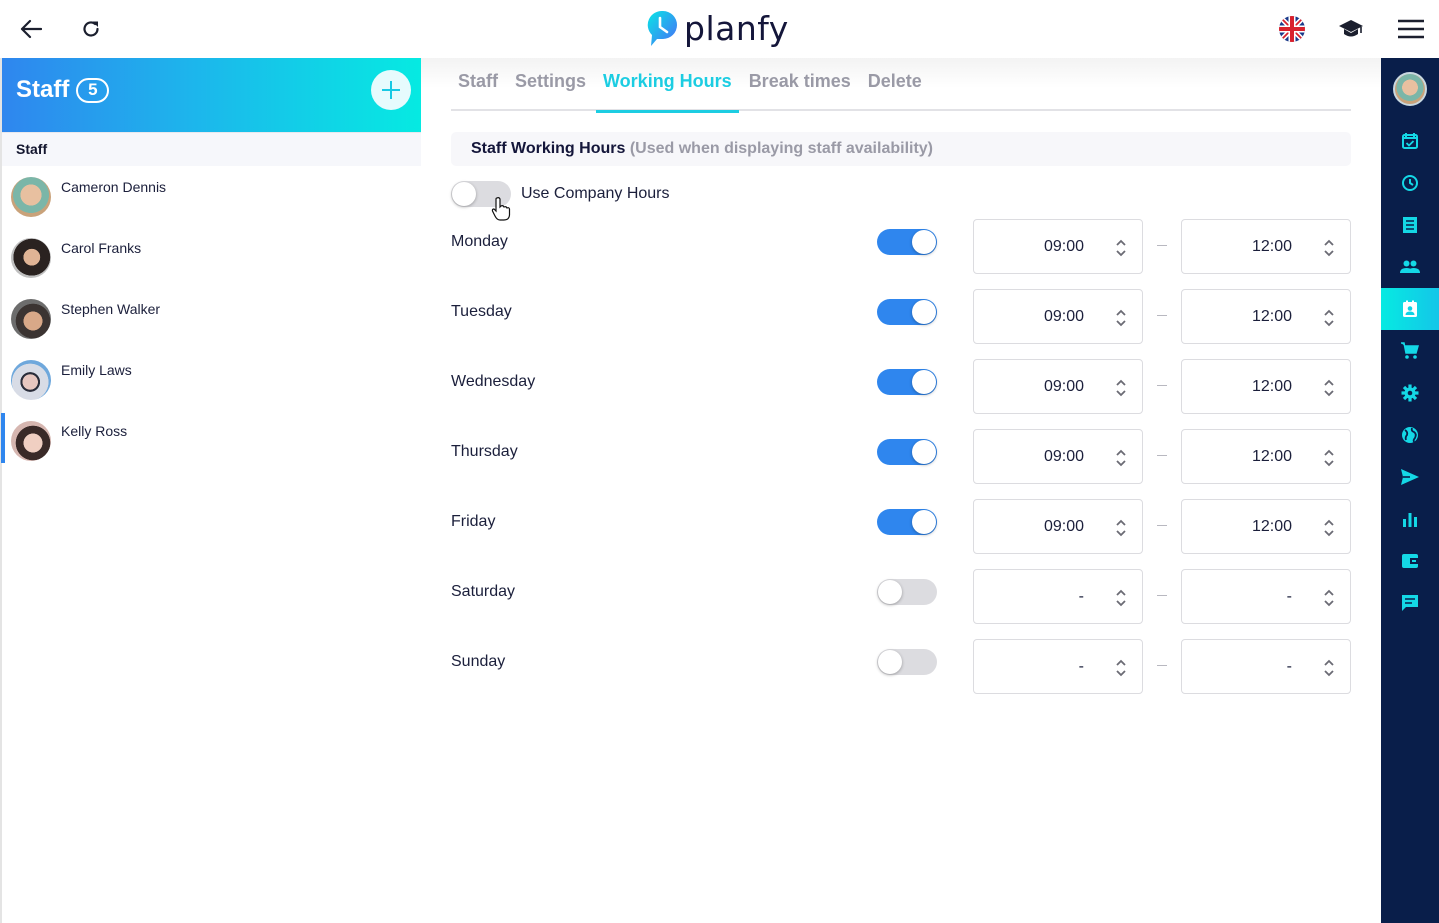 This screenshot has height=923, width=1439. I want to click on rail-item-clock, so click(1410, 183).